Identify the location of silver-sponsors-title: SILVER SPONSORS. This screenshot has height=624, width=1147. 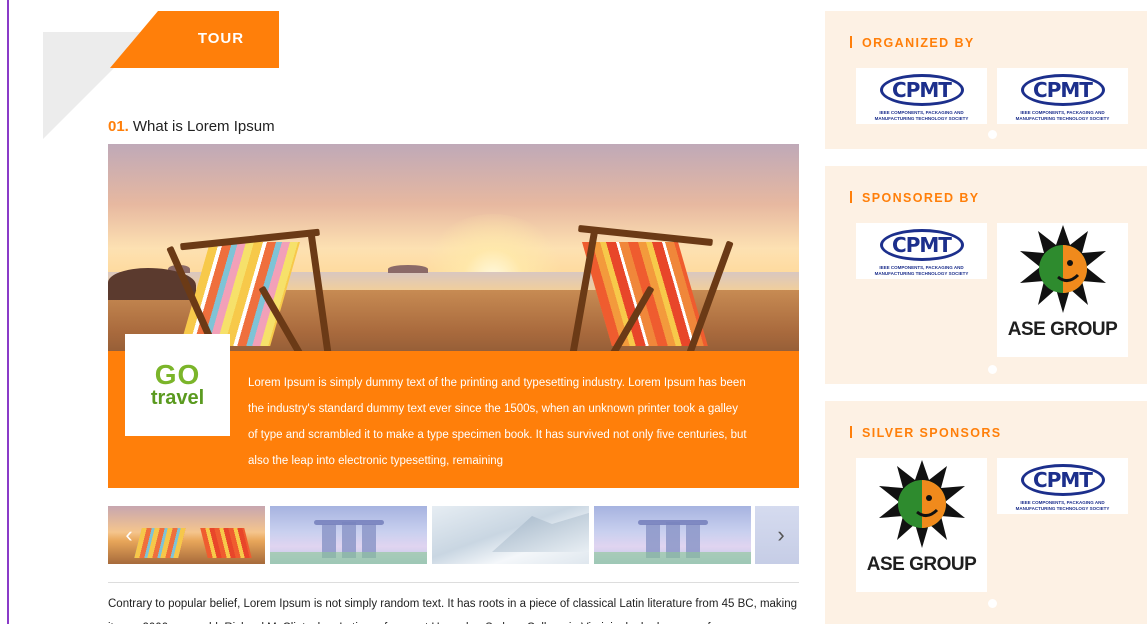
(926, 433).